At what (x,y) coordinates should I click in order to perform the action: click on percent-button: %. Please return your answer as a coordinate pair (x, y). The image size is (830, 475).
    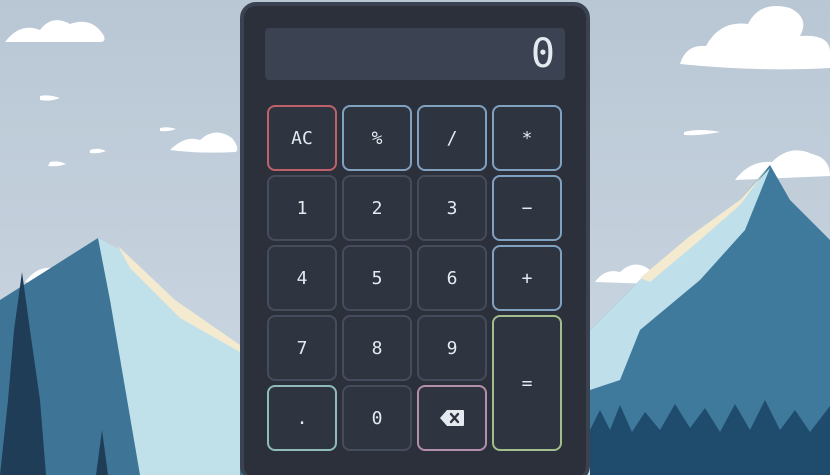
    Looking at the image, I should click on (377, 138).